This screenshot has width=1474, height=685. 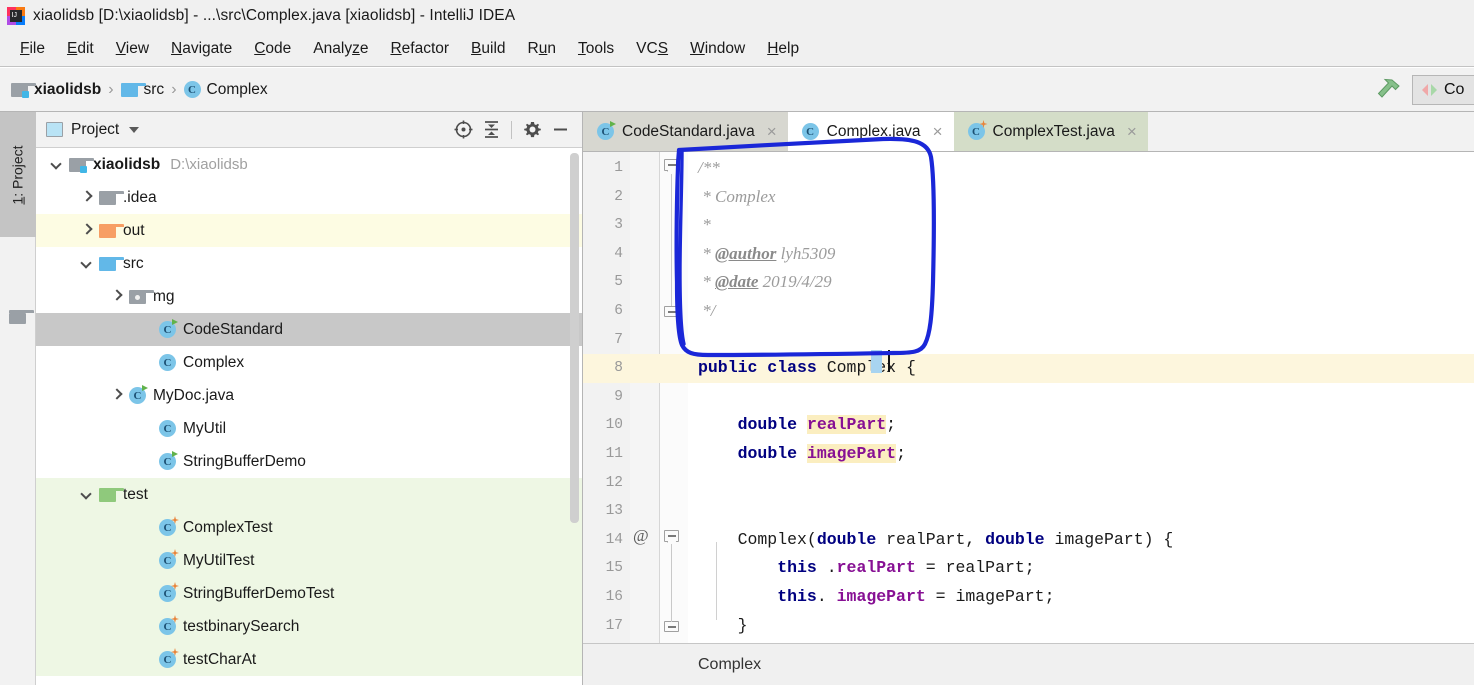 What do you see at coordinates (309, 560) in the screenshot?
I see `tree-row: C MyUtilTest` at bounding box center [309, 560].